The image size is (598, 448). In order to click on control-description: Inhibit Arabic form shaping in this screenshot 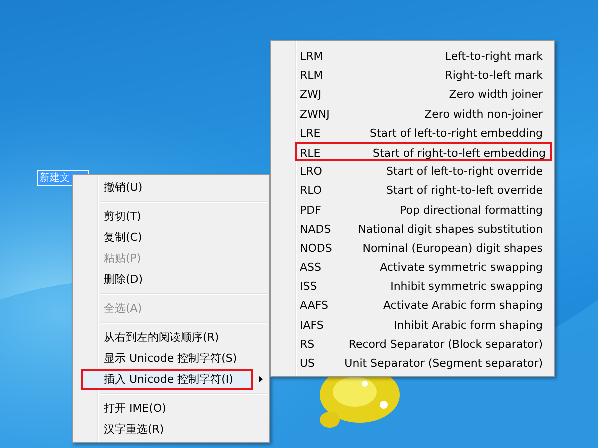, I will do `click(468, 325)`.